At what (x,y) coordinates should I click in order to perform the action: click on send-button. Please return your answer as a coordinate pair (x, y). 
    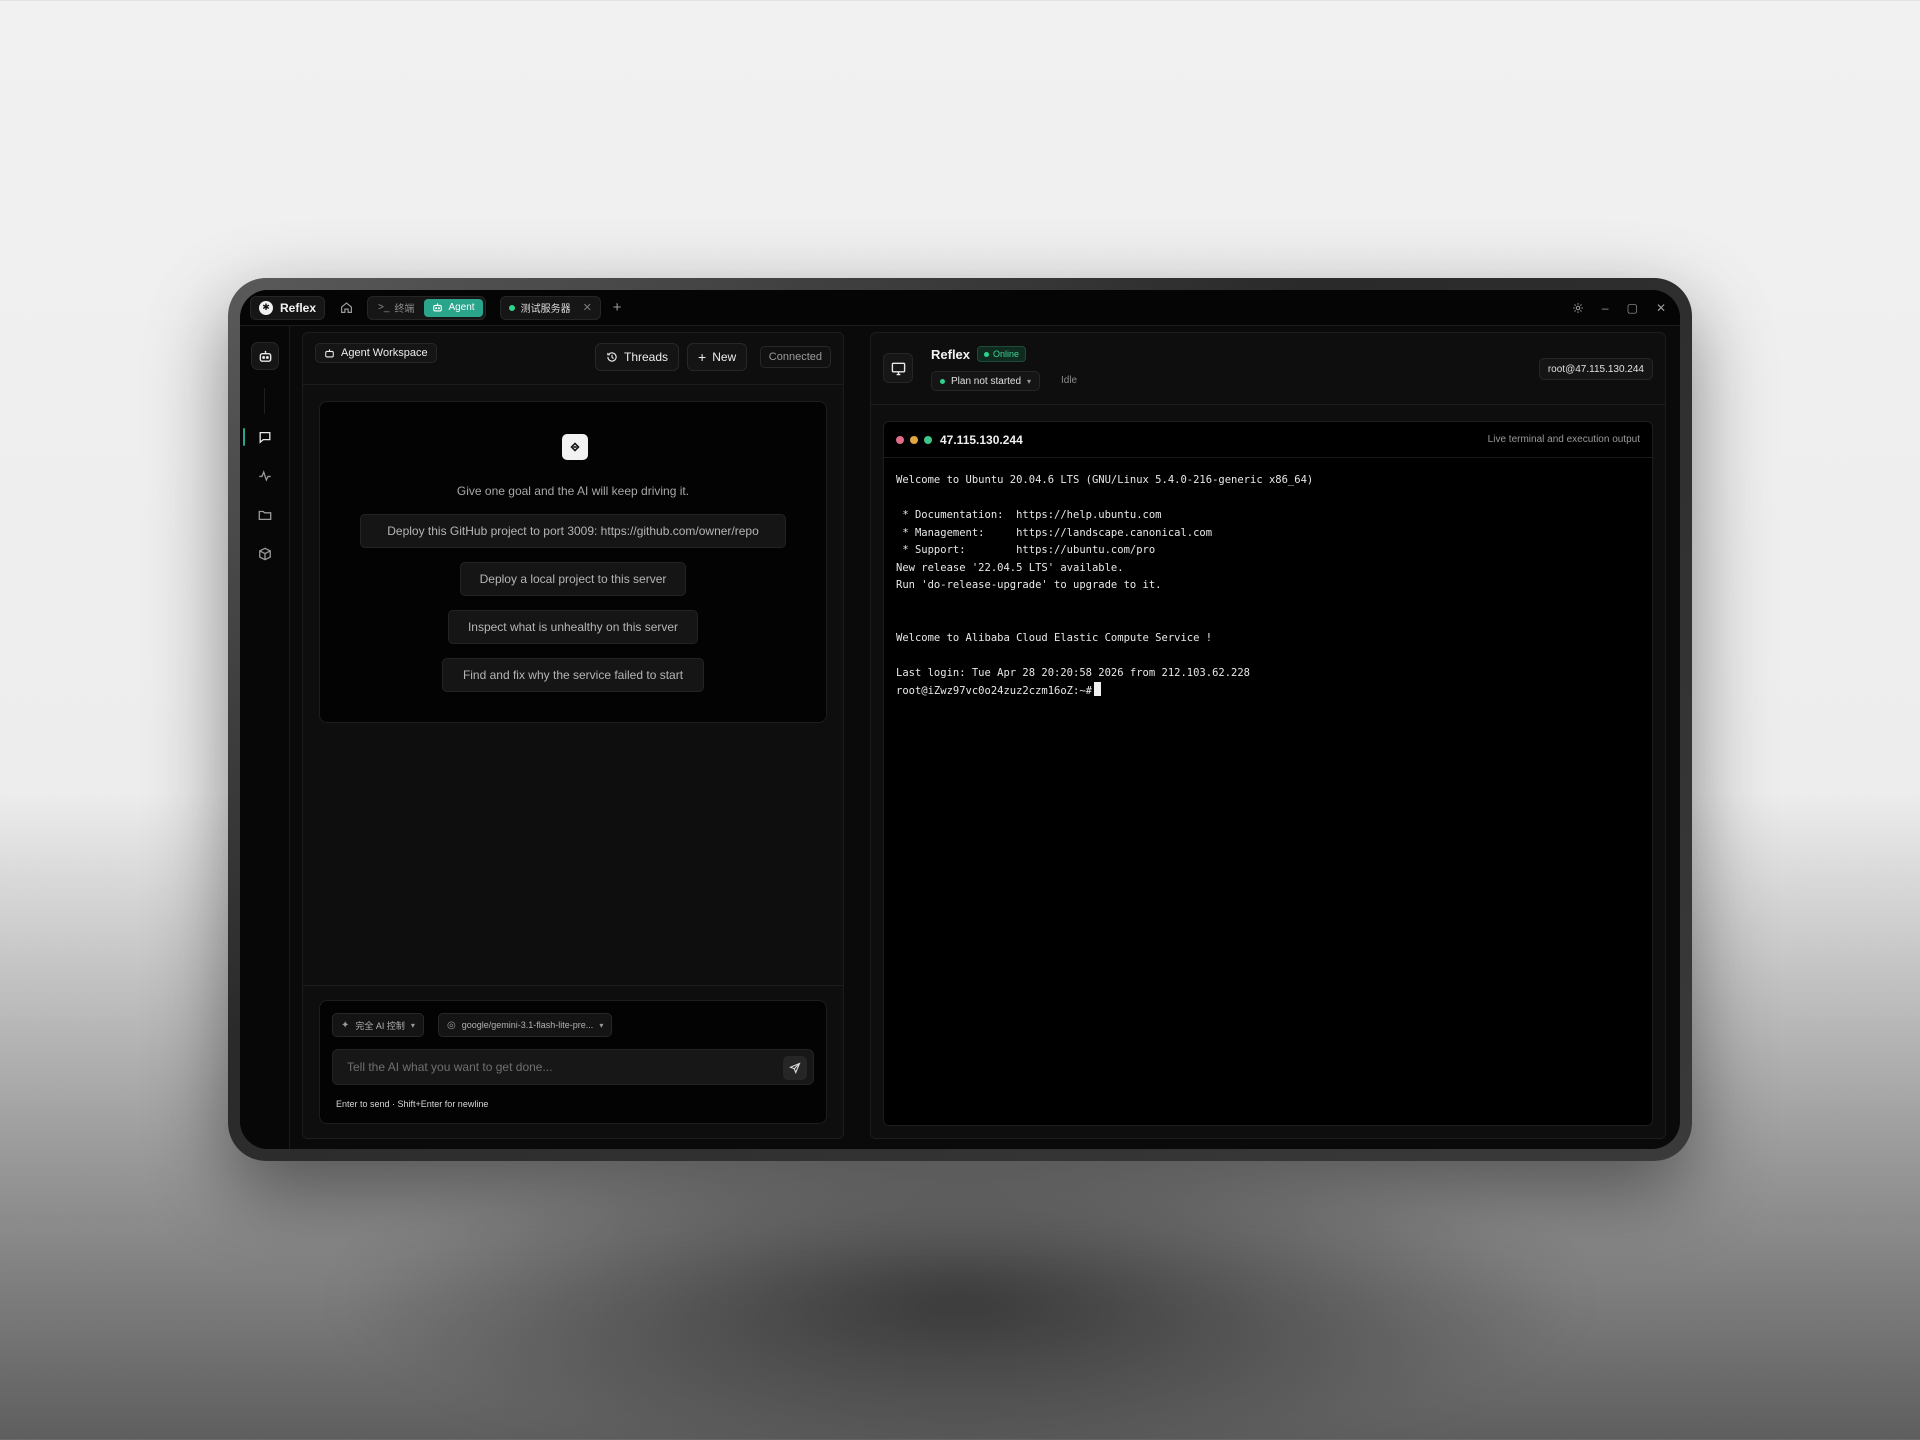
    Looking at the image, I should click on (795, 1068).